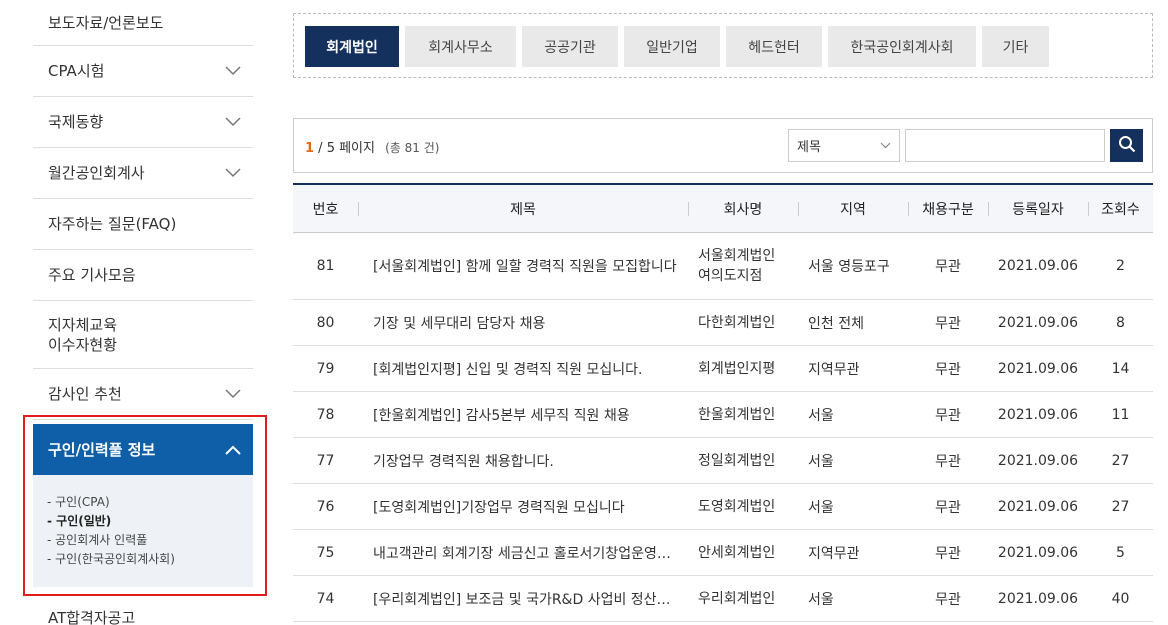 This screenshot has width=1168, height=625. I want to click on search-bar: 1 / 5 페이지 (총 81 건) 제목, so click(723, 145).